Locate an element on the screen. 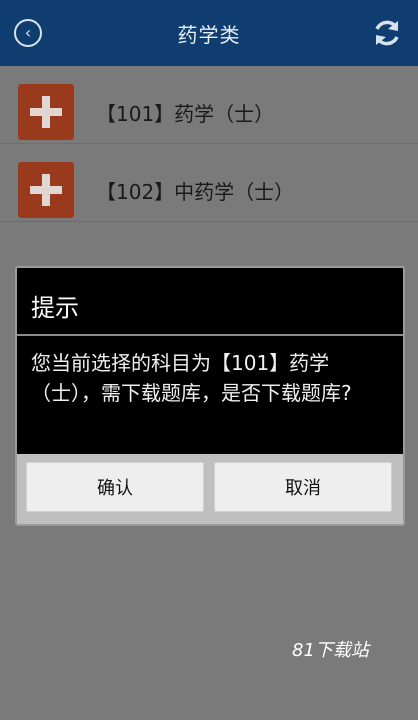 The image size is (418, 720). dialog-button-bar: 确认 取消 is located at coordinates (210, 489).